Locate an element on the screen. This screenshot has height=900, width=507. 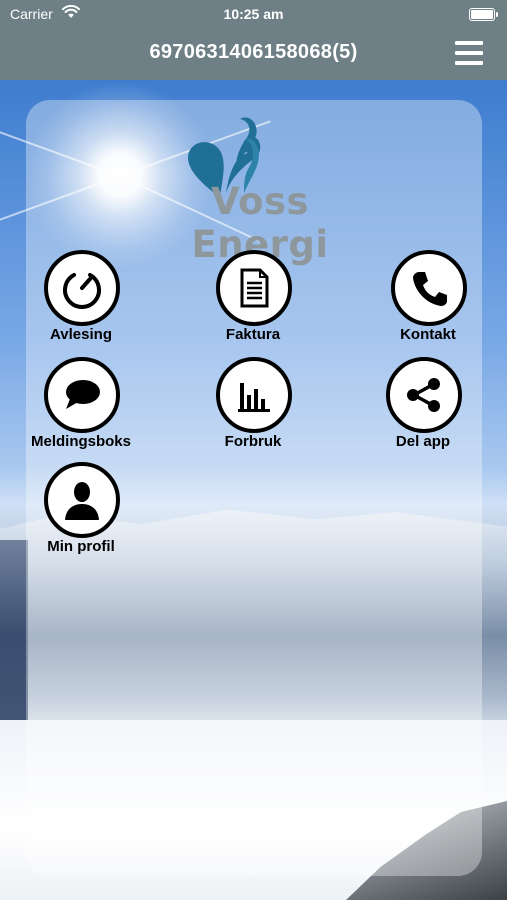
tile-faktura: Faktura is located at coordinates (253, 300).